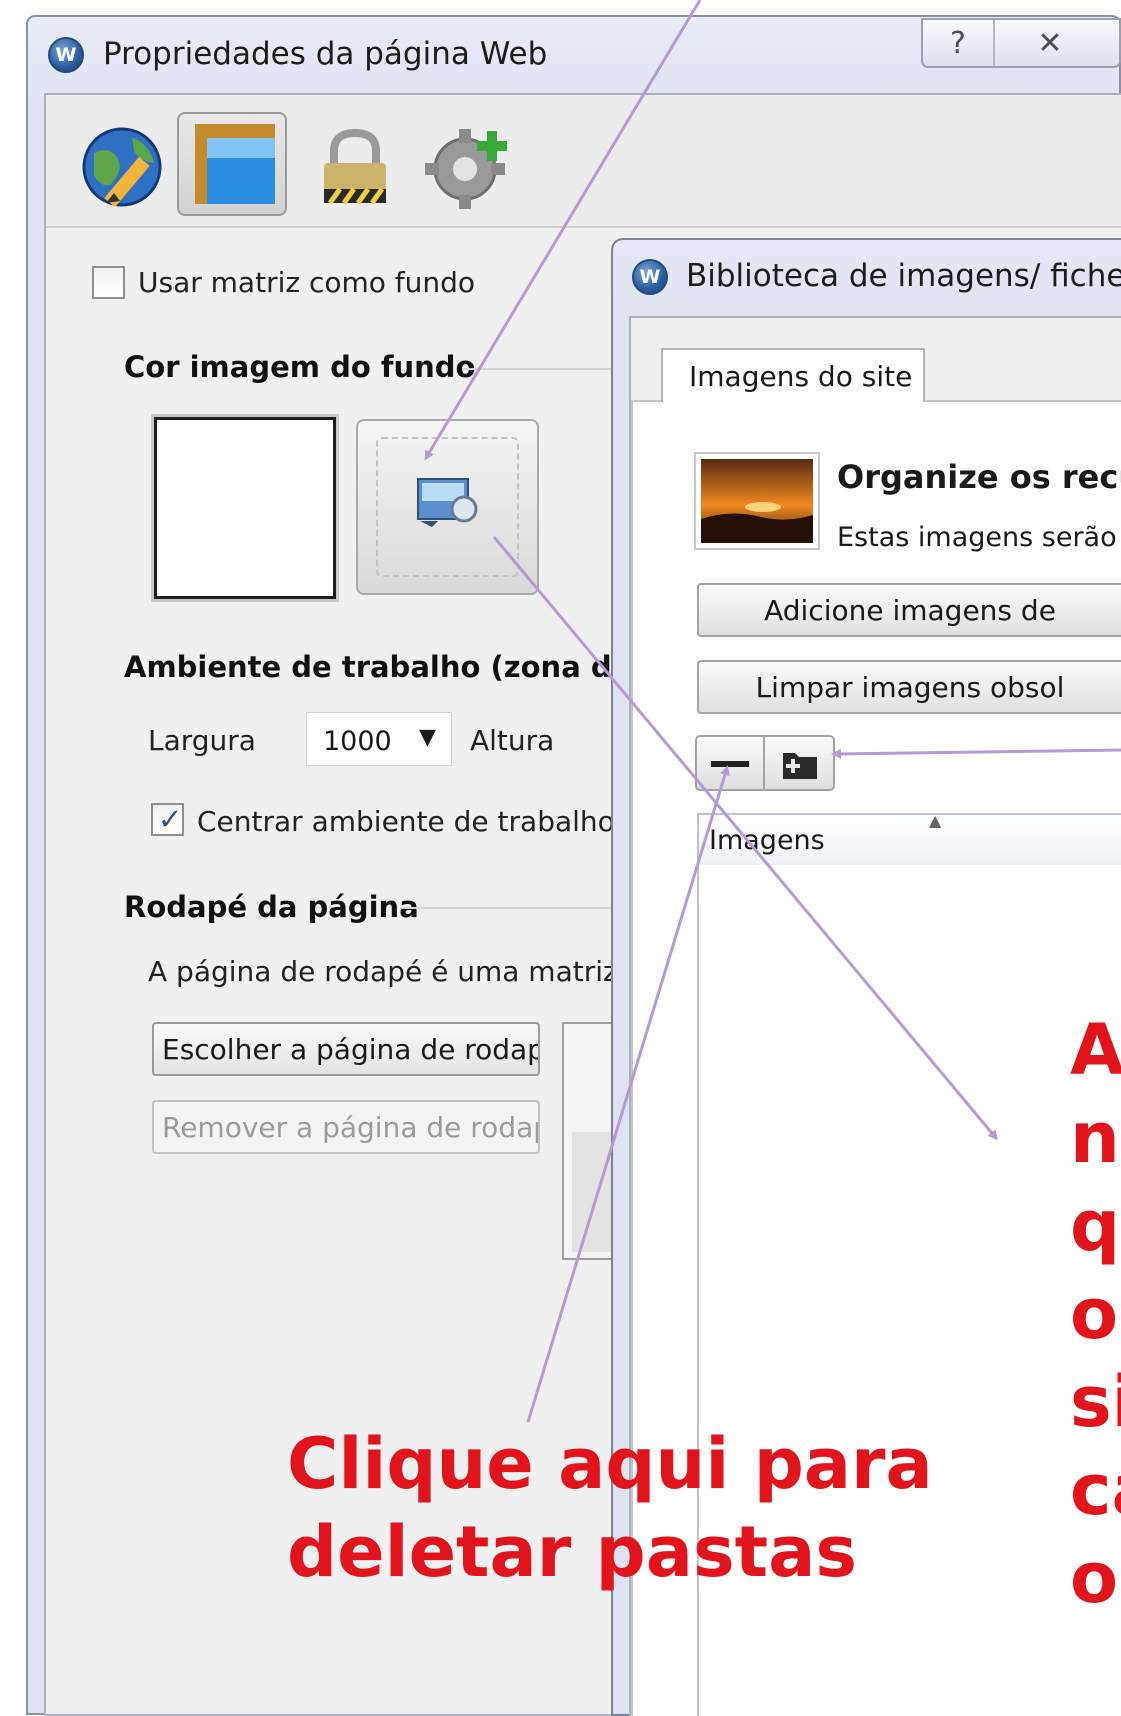 Image resolution: width=1121 pixels, height=1716 pixels. Describe the element at coordinates (1095, 1138) in the screenshot. I see `annotation-letter: n` at that location.